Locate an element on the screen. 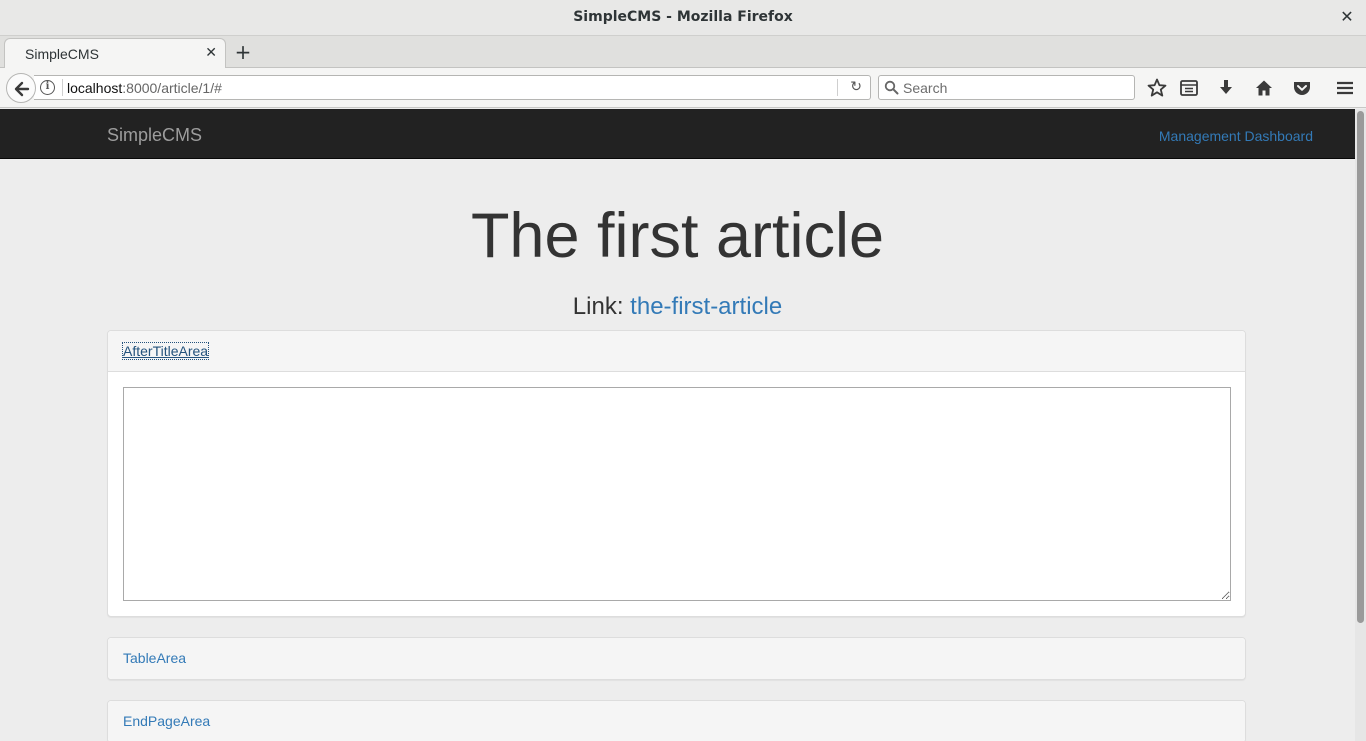 The width and height of the screenshot is (1366, 741). tab-close-icon: ✕ is located at coordinates (211, 53).